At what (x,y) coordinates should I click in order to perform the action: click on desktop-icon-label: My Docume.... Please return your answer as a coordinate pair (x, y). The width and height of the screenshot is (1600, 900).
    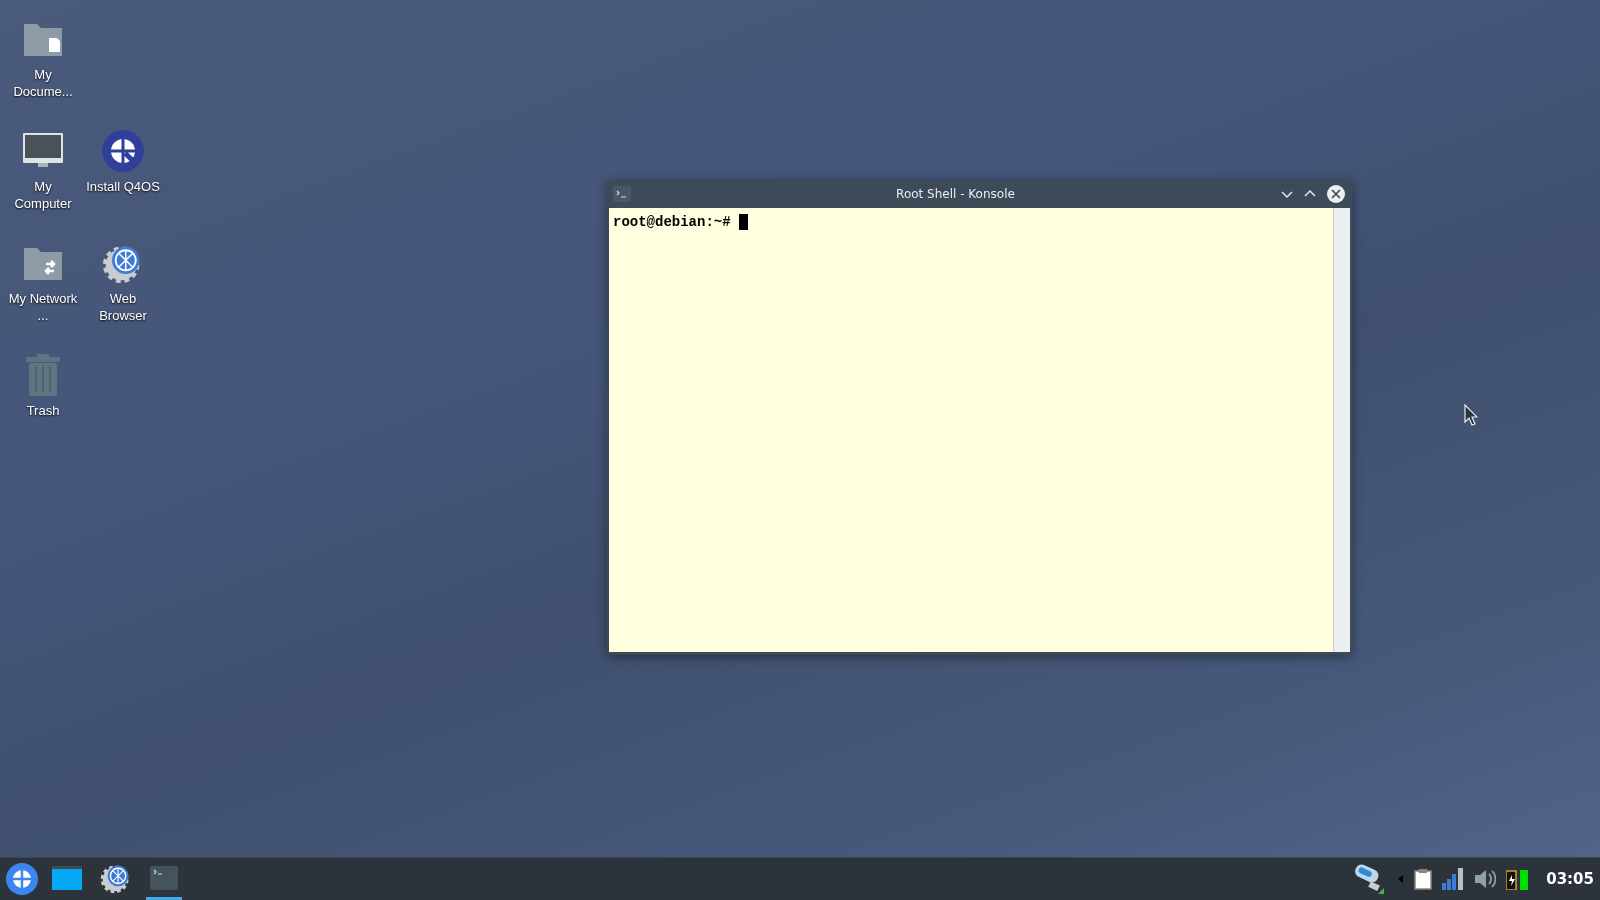
    Looking at the image, I should click on (43, 83).